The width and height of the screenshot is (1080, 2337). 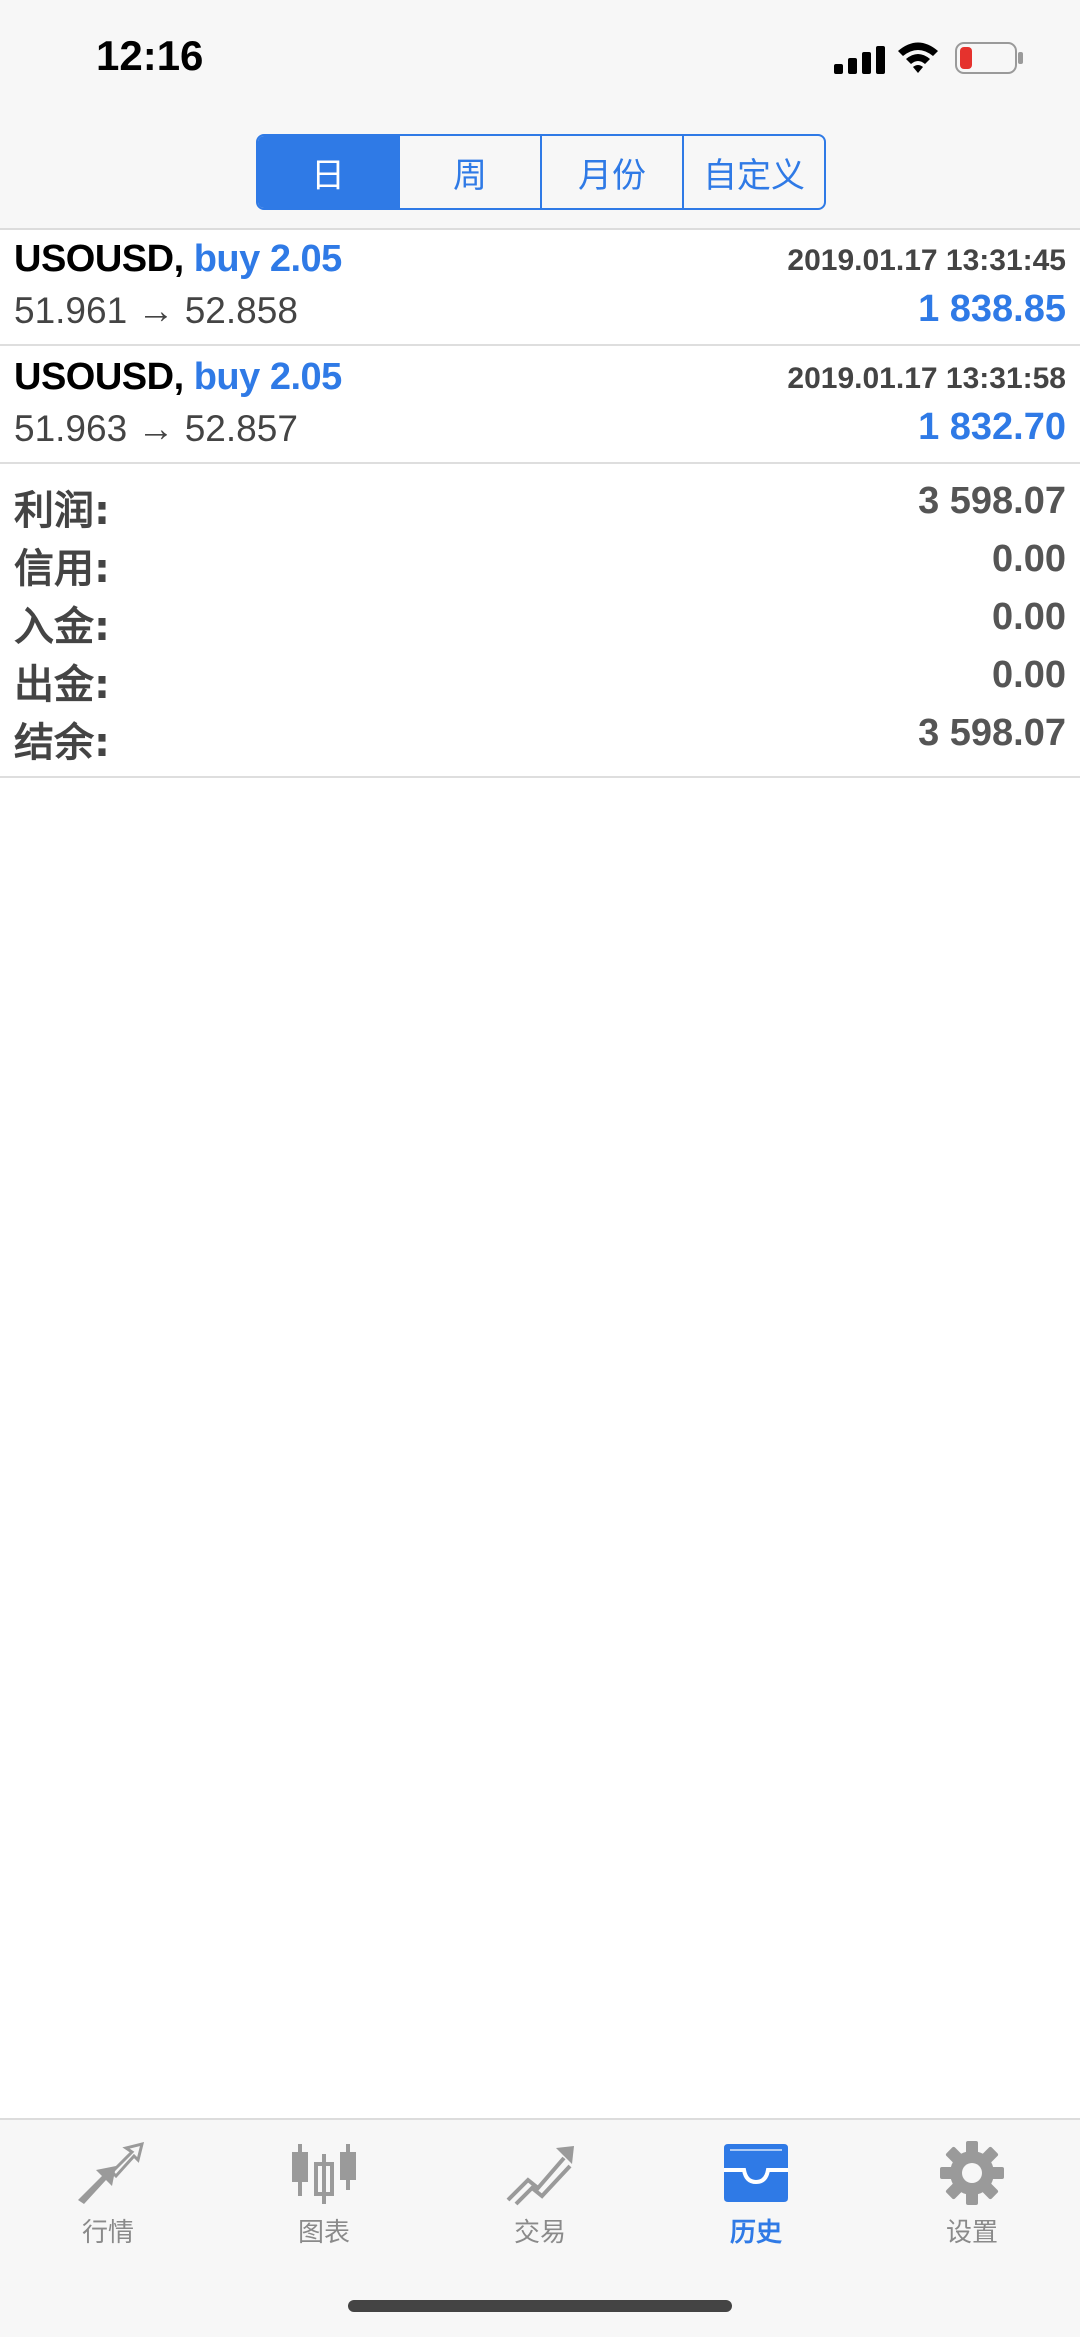 What do you see at coordinates (62, 511) in the screenshot?
I see `summary-label: 利润:` at bounding box center [62, 511].